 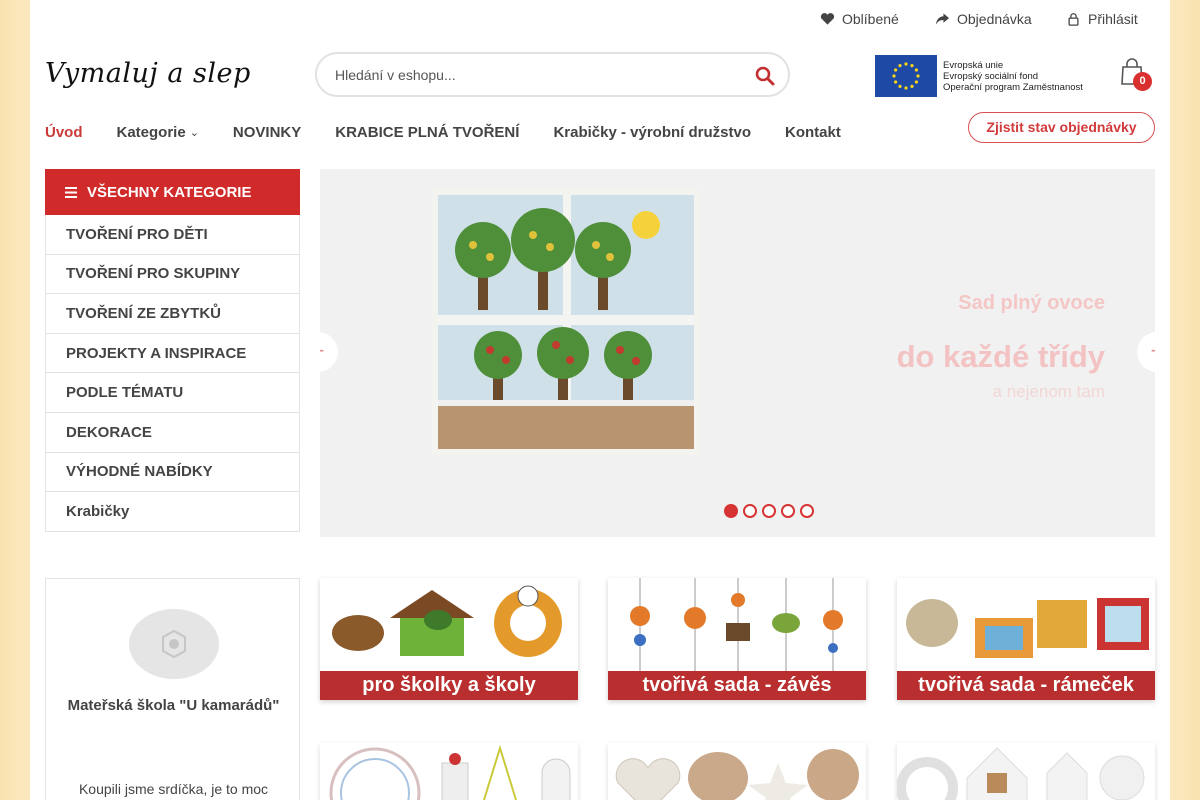 I want to click on eu-flag-icon, so click(x=906, y=76).